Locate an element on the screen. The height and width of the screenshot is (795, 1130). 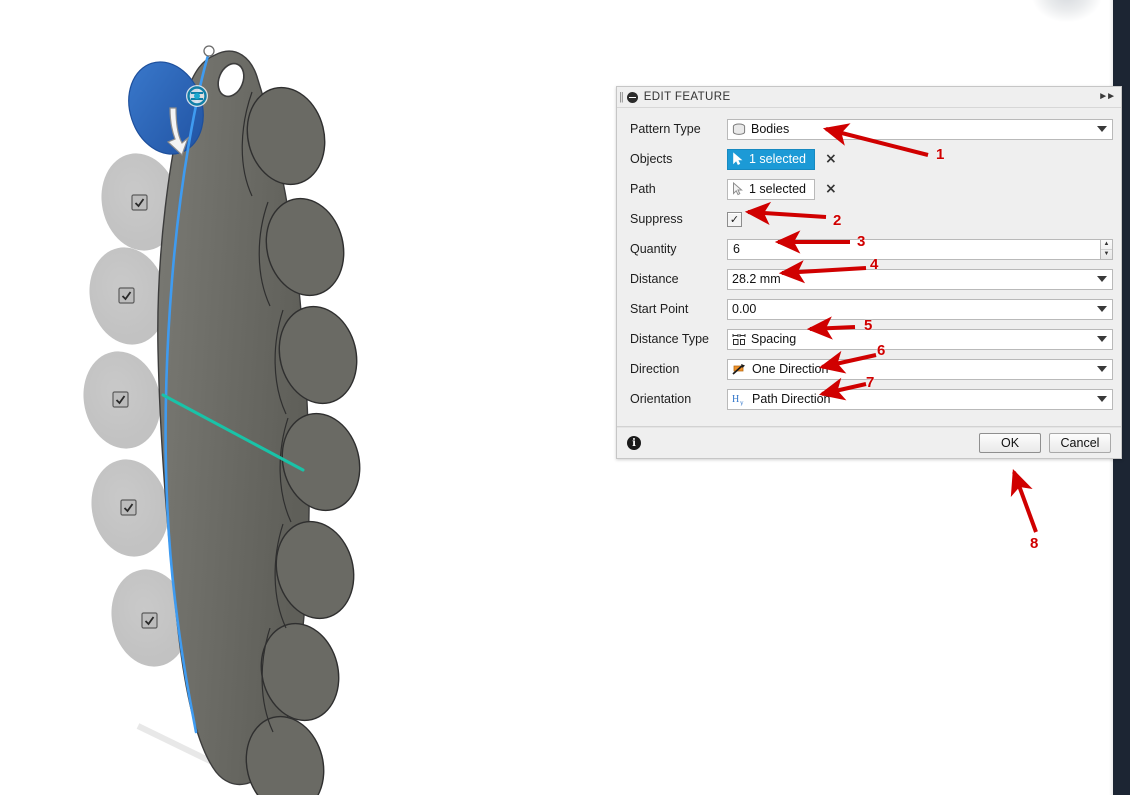
distance-type-value: Spacing is located at coordinates (774, 339).